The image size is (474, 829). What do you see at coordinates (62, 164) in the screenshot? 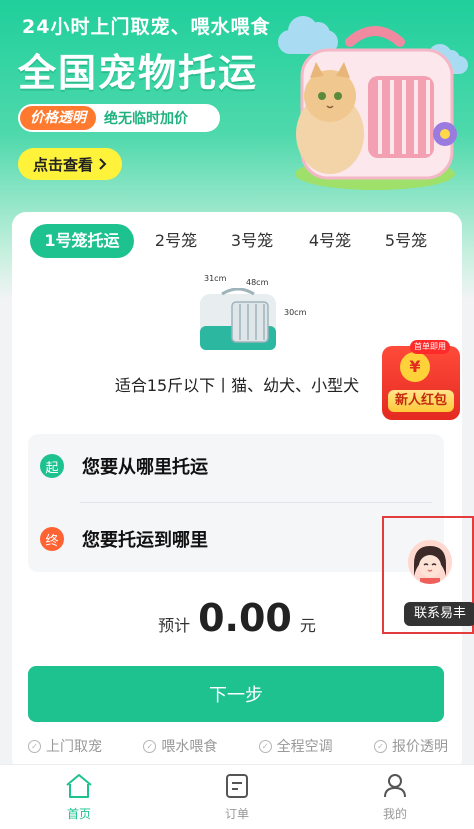
I see `cta-label: 点击查看` at bounding box center [62, 164].